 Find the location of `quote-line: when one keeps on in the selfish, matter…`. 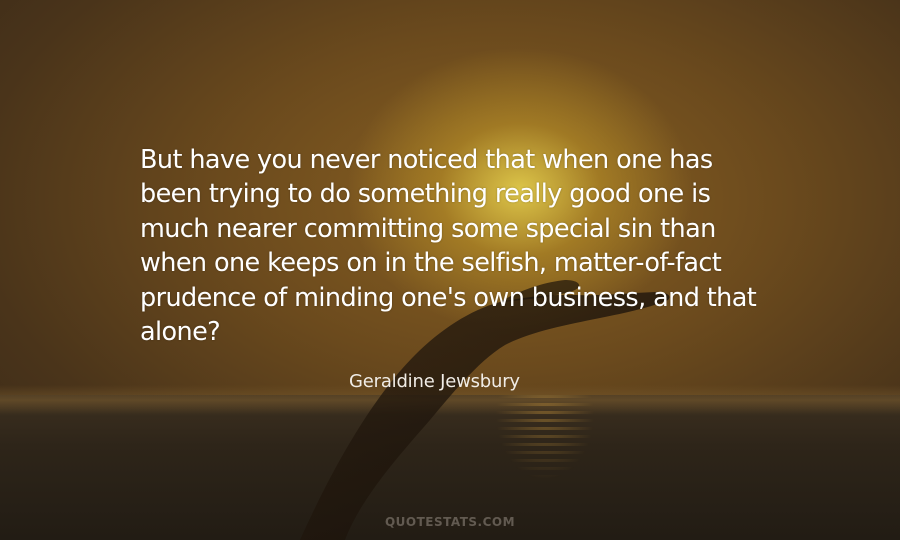

quote-line: when one keeps on in the selfish, matter… is located at coordinates (431, 263).